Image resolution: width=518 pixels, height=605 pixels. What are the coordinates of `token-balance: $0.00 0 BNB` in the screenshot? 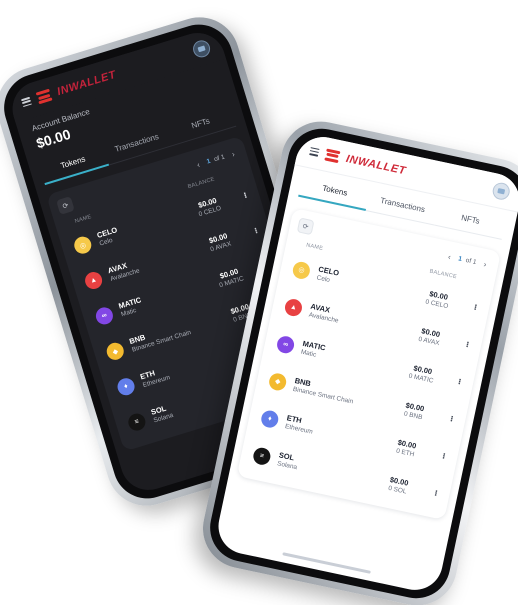 It's located at (414, 410).